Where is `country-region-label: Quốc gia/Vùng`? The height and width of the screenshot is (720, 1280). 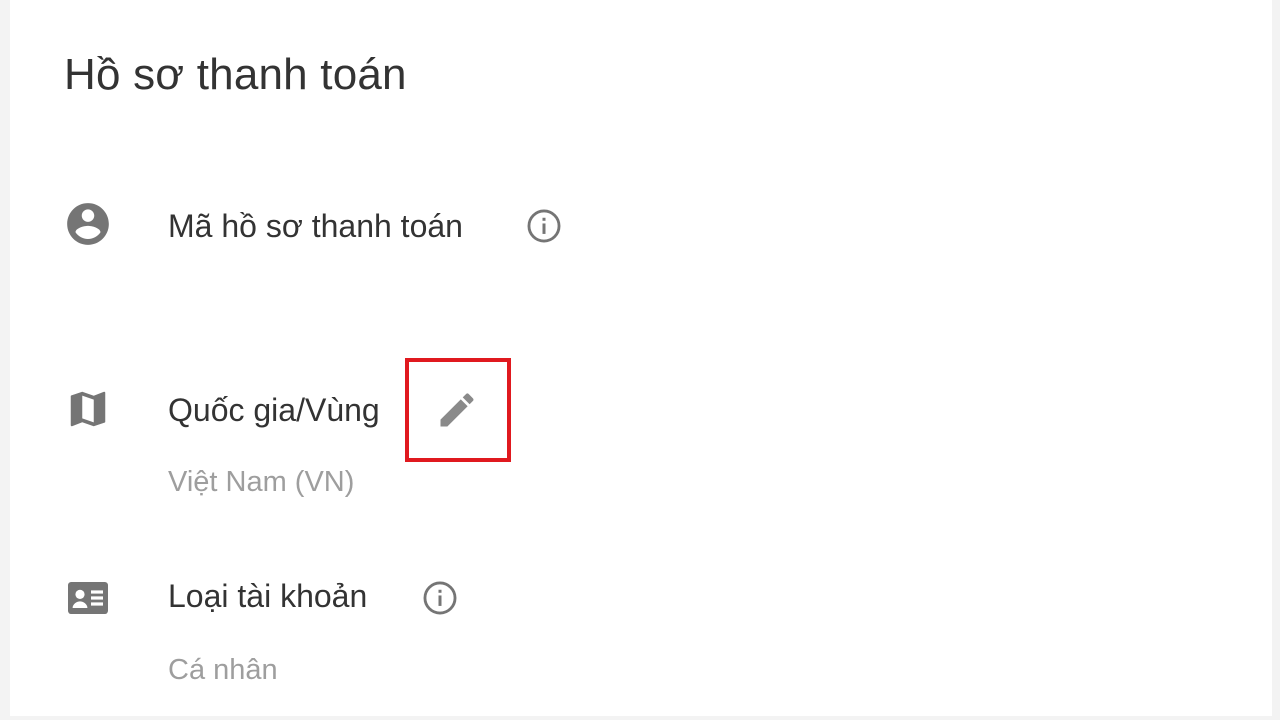 country-region-label: Quốc gia/Vùng is located at coordinates (274, 410).